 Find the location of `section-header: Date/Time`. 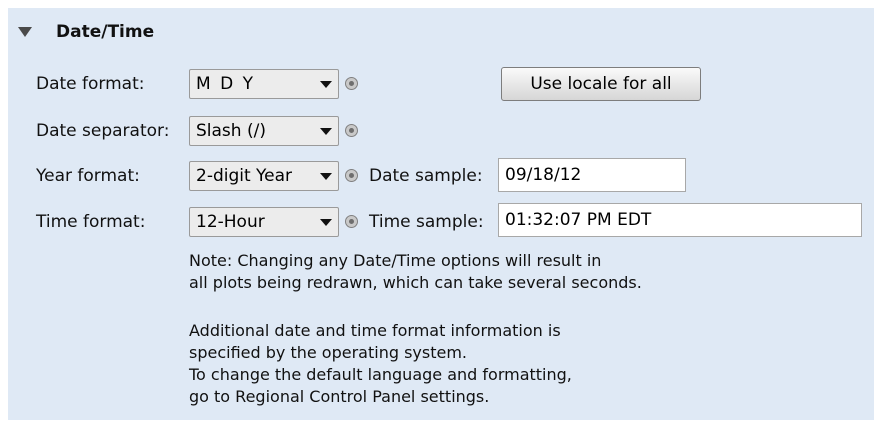

section-header: Date/Time is located at coordinates (86, 32).